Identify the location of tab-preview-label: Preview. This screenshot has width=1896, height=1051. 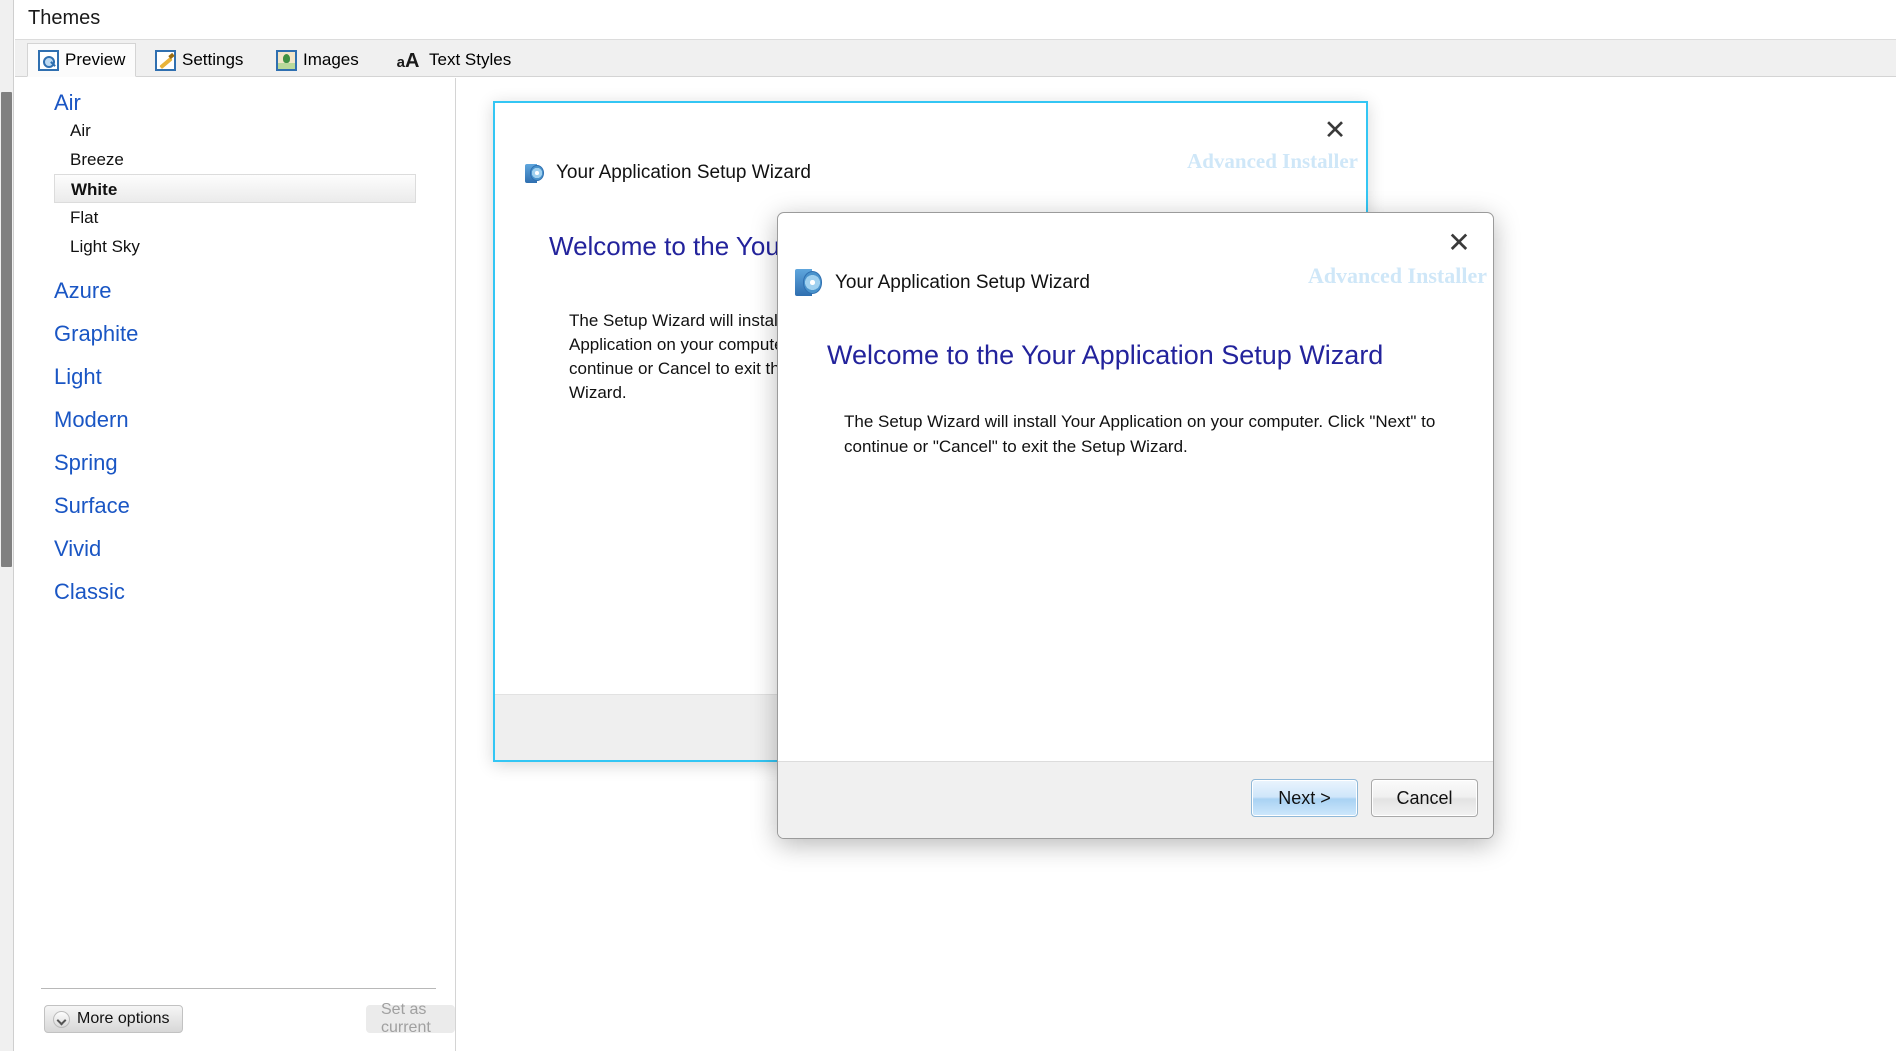
(95, 59).